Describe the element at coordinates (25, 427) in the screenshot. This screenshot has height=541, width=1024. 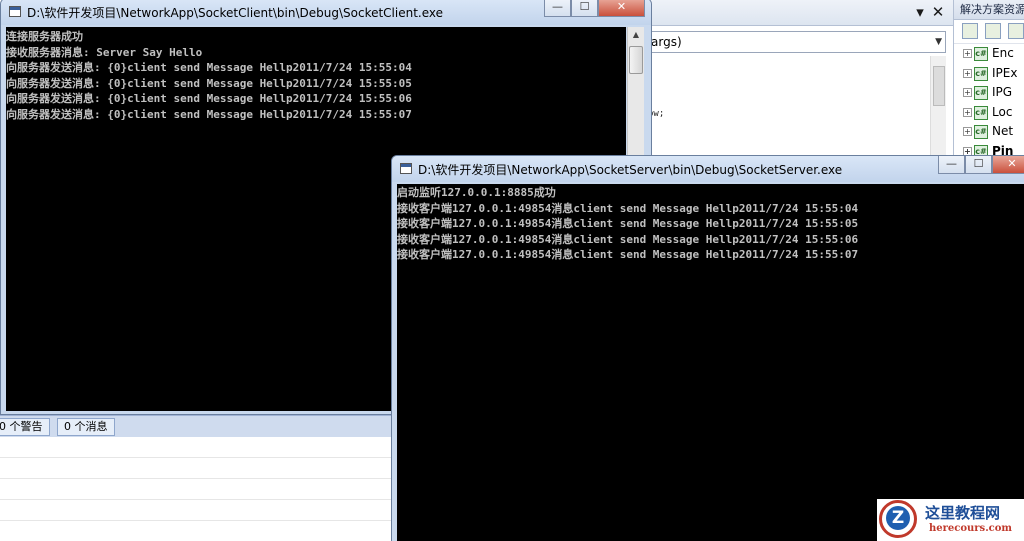
I see `warnings-tab: 0 个警告` at that location.